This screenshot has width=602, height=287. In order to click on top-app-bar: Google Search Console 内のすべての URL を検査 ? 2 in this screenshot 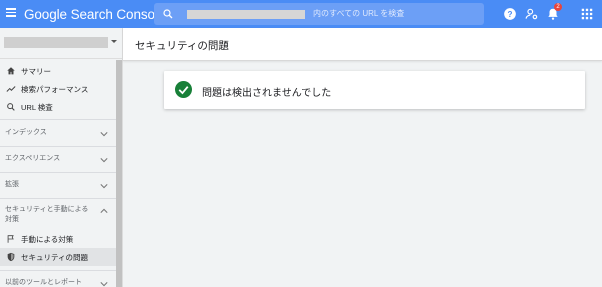, I will do `click(301, 14)`.